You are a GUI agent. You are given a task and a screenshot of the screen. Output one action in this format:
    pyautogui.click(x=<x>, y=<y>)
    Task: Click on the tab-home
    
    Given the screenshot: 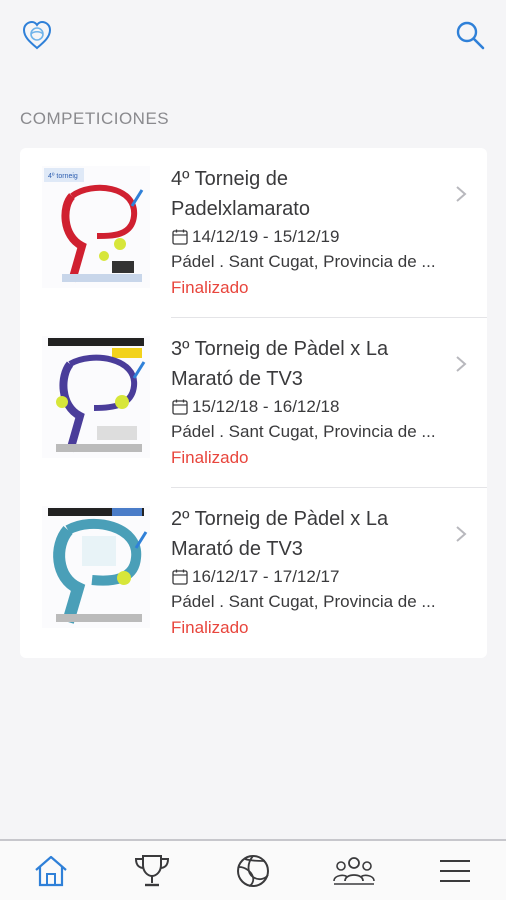 What is the action you would take?
    pyautogui.click(x=51, y=871)
    